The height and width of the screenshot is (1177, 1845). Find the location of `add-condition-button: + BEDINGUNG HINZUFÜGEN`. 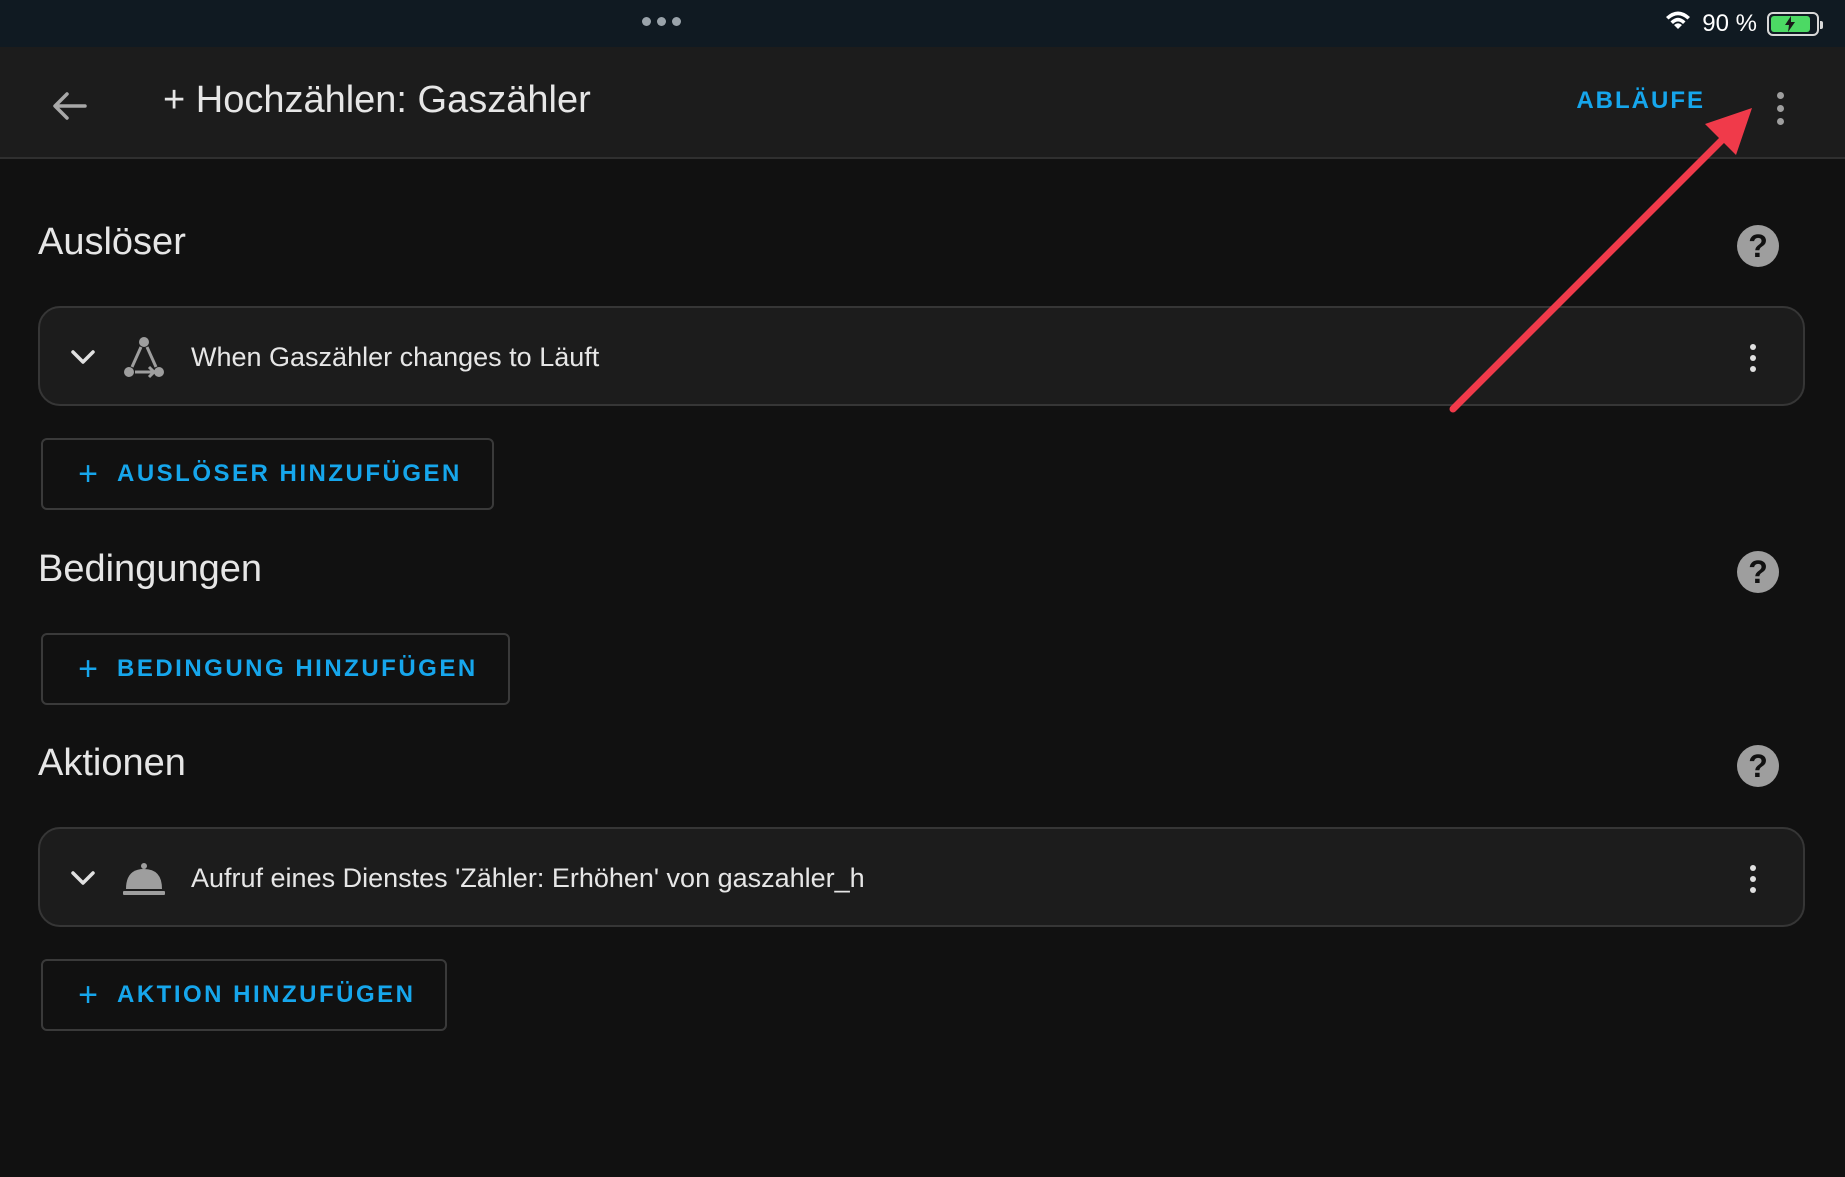

add-condition-button: + BEDINGUNG HINZUFÜGEN is located at coordinates (275, 669).